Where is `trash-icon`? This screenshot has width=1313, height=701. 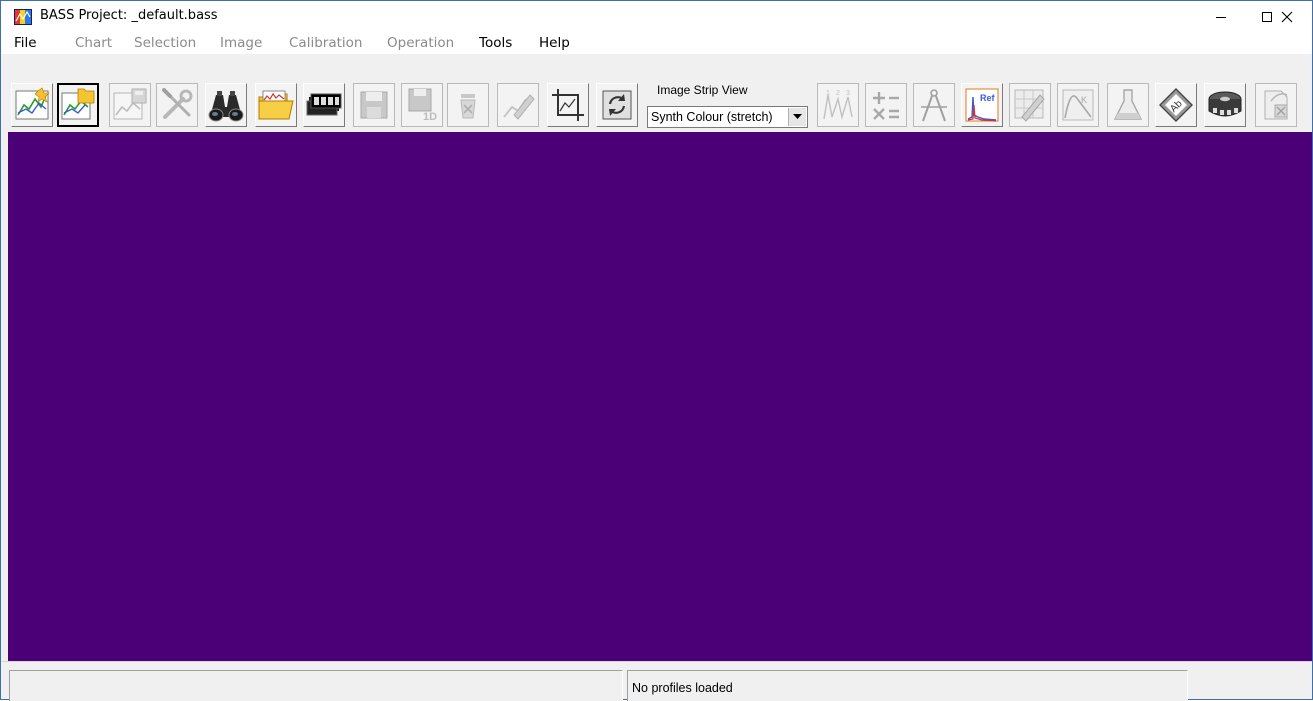
trash-icon is located at coordinates (468, 106).